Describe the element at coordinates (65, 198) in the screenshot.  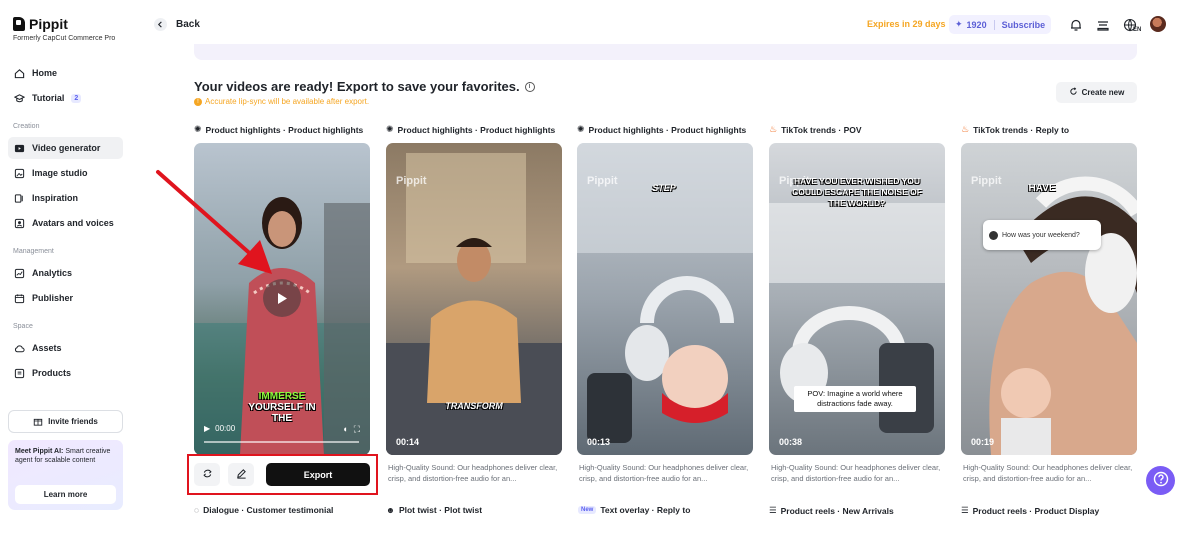
I see `sidebar-item-inspiration: Inspiration` at that location.